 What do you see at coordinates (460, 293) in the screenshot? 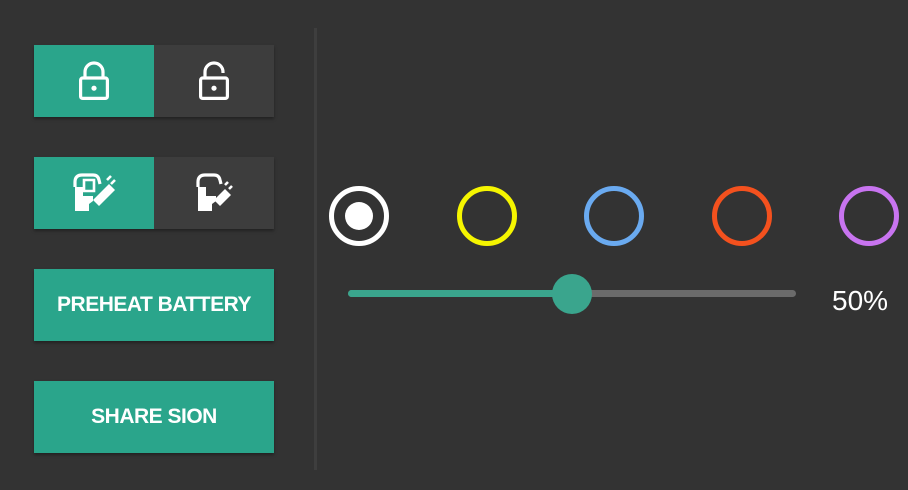
I see `brightness-slider-fill` at bounding box center [460, 293].